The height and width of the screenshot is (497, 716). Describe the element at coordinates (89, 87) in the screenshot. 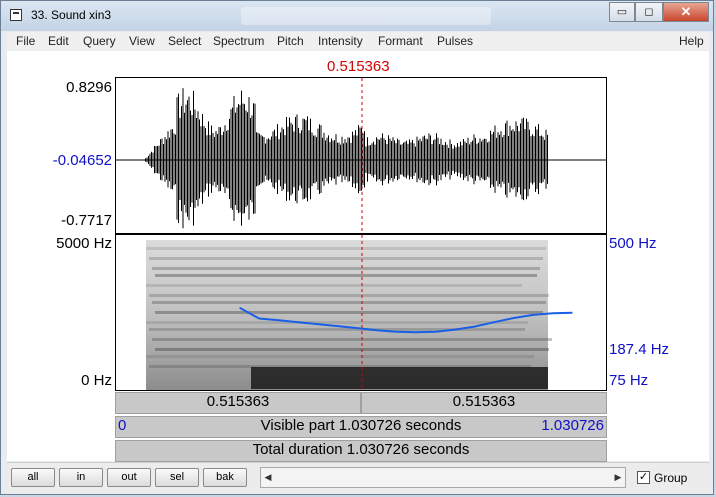

I see `waveform-max-label: 0.8296` at that location.